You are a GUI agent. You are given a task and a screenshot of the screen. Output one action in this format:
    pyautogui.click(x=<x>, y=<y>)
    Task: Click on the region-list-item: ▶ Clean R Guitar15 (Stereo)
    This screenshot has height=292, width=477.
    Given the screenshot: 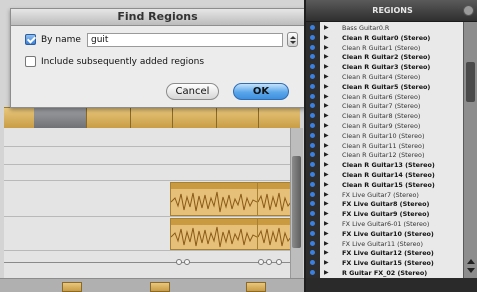 What is the action you would take?
    pyautogui.click(x=386, y=185)
    